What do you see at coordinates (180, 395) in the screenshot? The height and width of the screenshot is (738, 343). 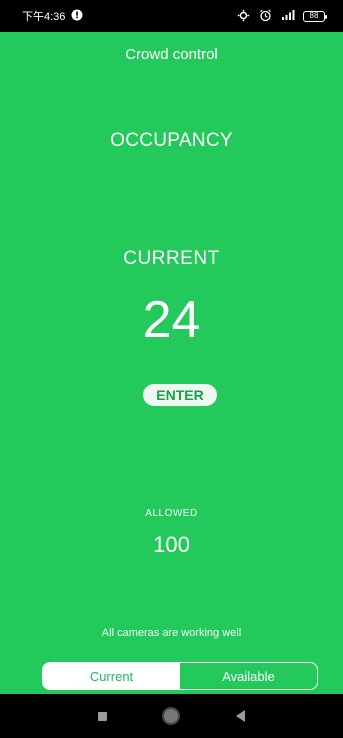 I see `enter-button: ENTER` at bounding box center [180, 395].